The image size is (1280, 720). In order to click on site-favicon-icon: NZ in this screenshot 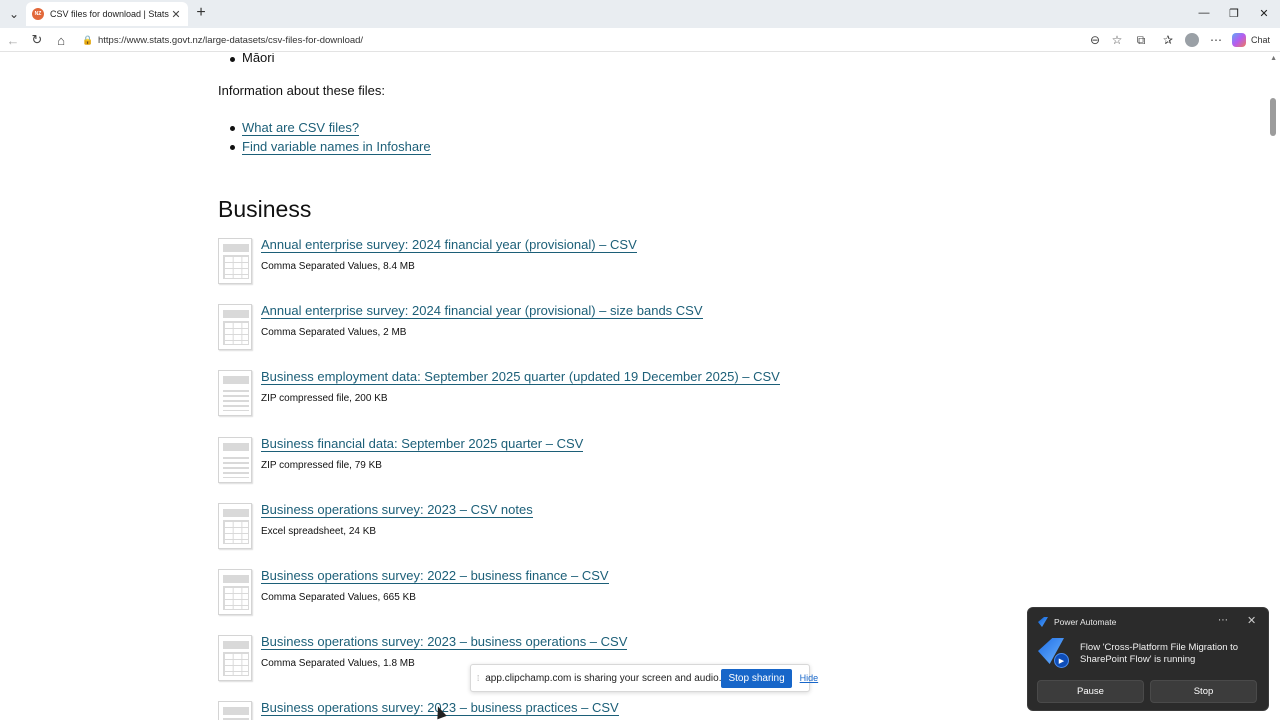, I will do `click(38, 14)`.